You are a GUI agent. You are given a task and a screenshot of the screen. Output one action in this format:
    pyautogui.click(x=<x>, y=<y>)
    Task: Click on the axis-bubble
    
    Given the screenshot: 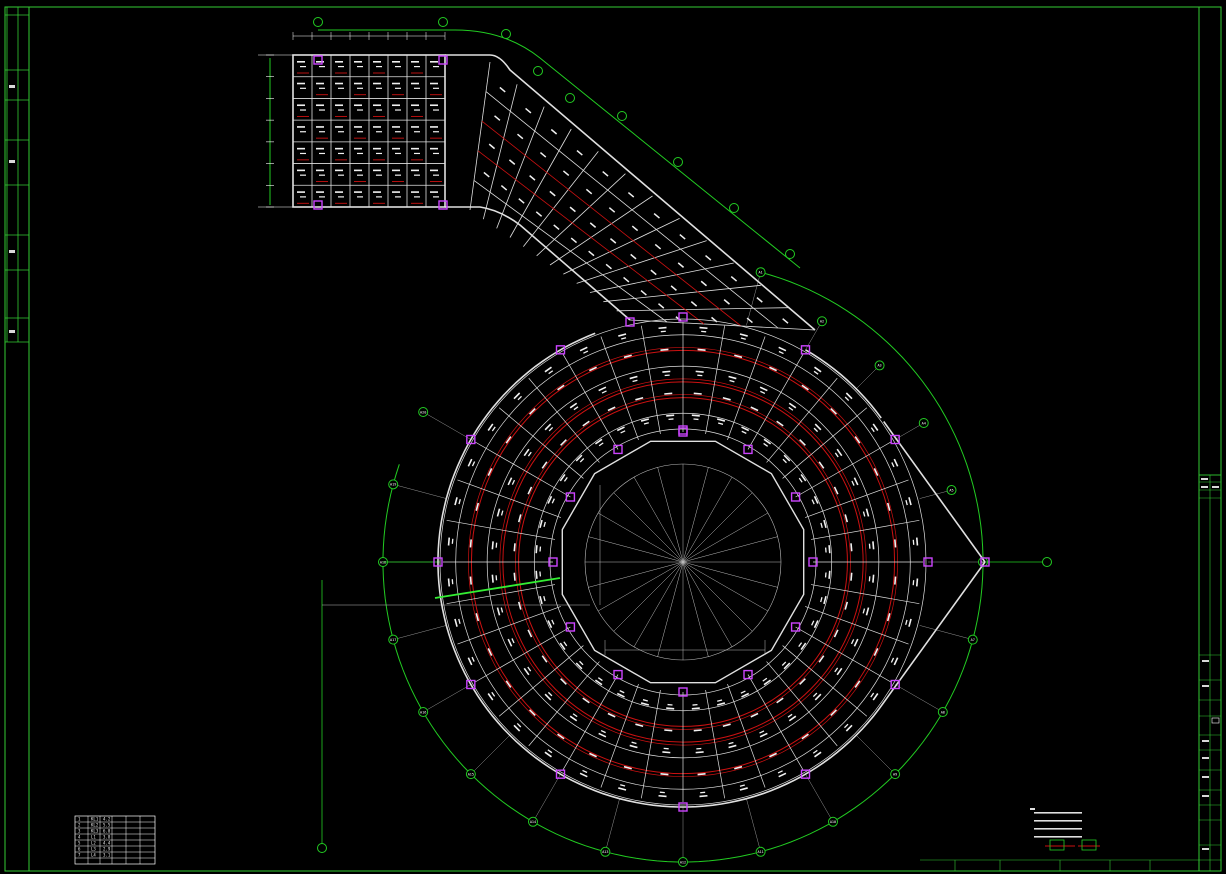 What is the action you would take?
    pyautogui.click(x=734, y=208)
    